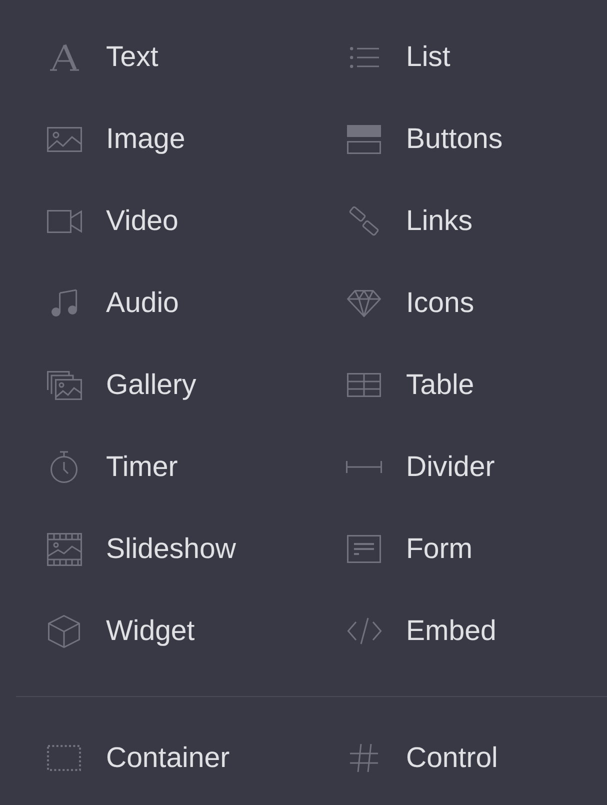 The height and width of the screenshot is (805, 607). I want to click on palette-item: Divider, so click(420, 467).